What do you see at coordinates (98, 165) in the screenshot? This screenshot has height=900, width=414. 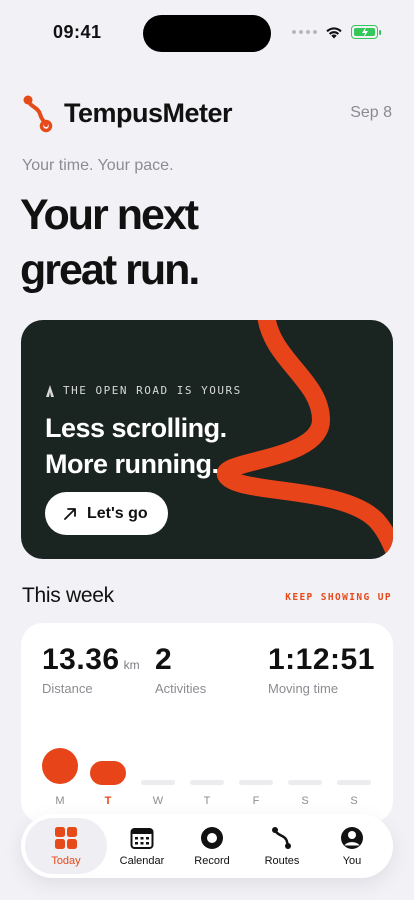 I see `tagline: Your time. Your pace.` at bounding box center [98, 165].